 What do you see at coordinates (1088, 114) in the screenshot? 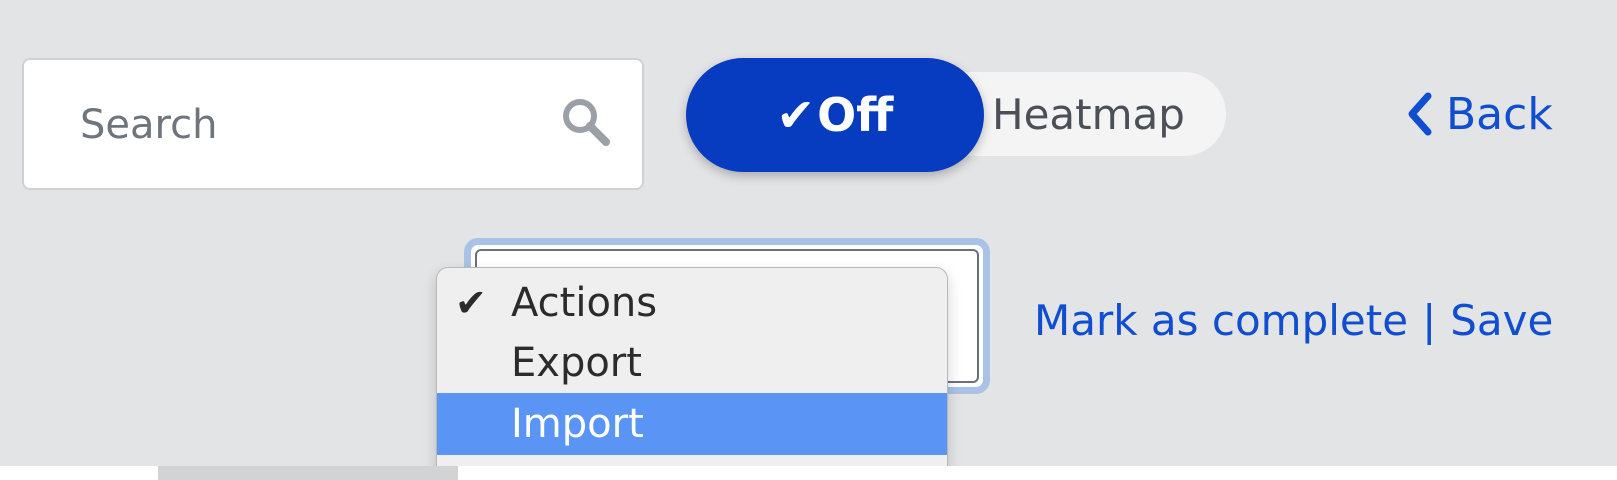
I see `toggle-option-heatmap: Heatmap` at bounding box center [1088, 114].